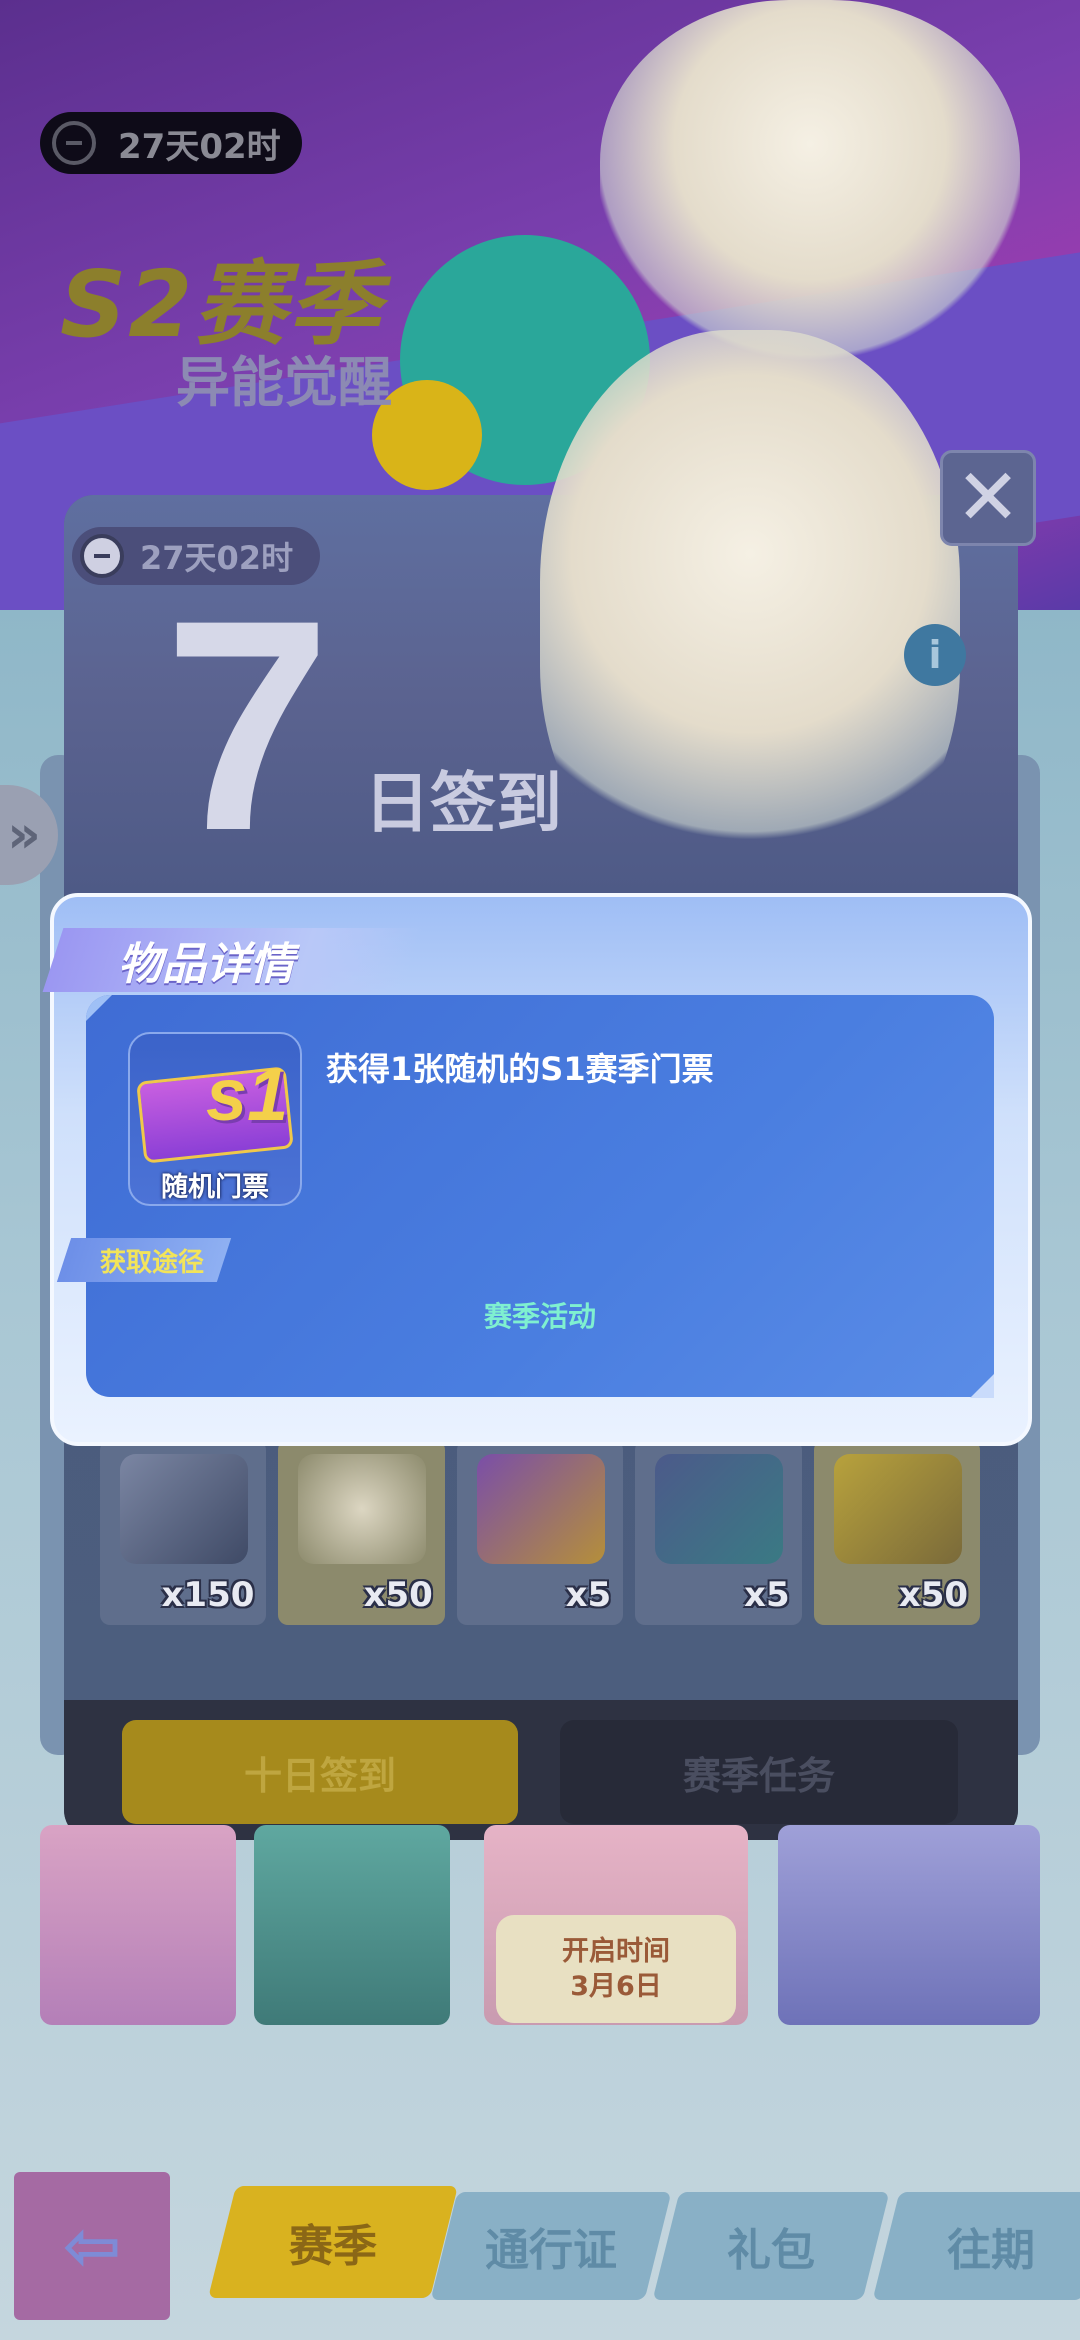  I want to click on source-link: 赛季活动, so click(540, 1315).